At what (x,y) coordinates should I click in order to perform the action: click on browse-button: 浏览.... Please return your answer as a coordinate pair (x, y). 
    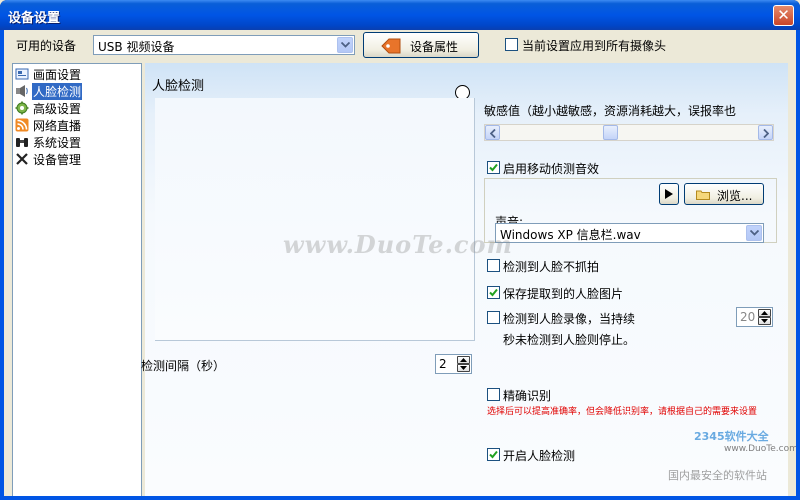
    Looking at the image, I should click on (724, 194).